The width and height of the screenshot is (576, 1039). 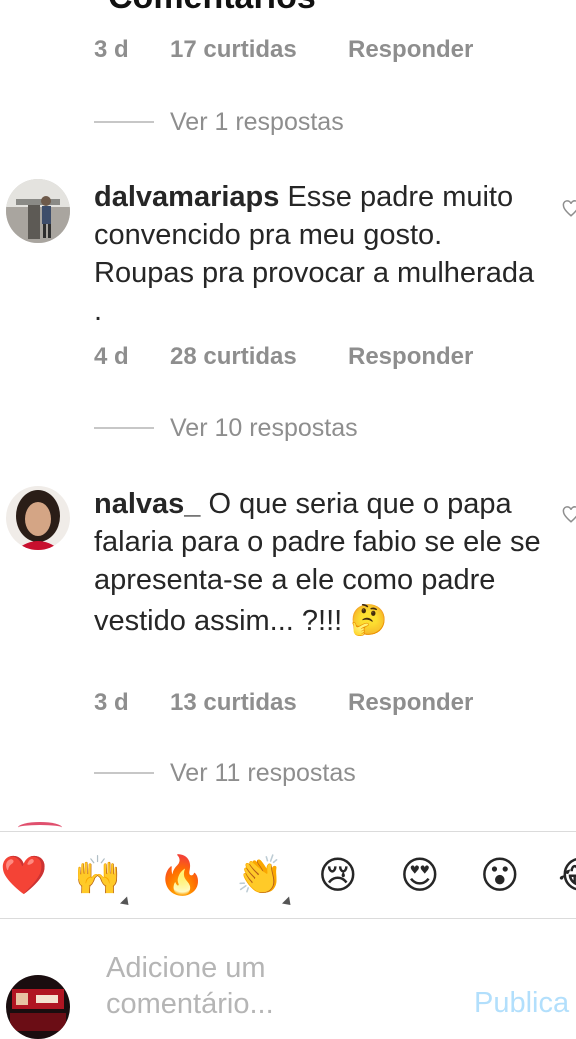 What do you see at coordinates (369, 620) in the screenshot?
I see `thinking-face-icon: 🤔` at bounding box center [369, 620].